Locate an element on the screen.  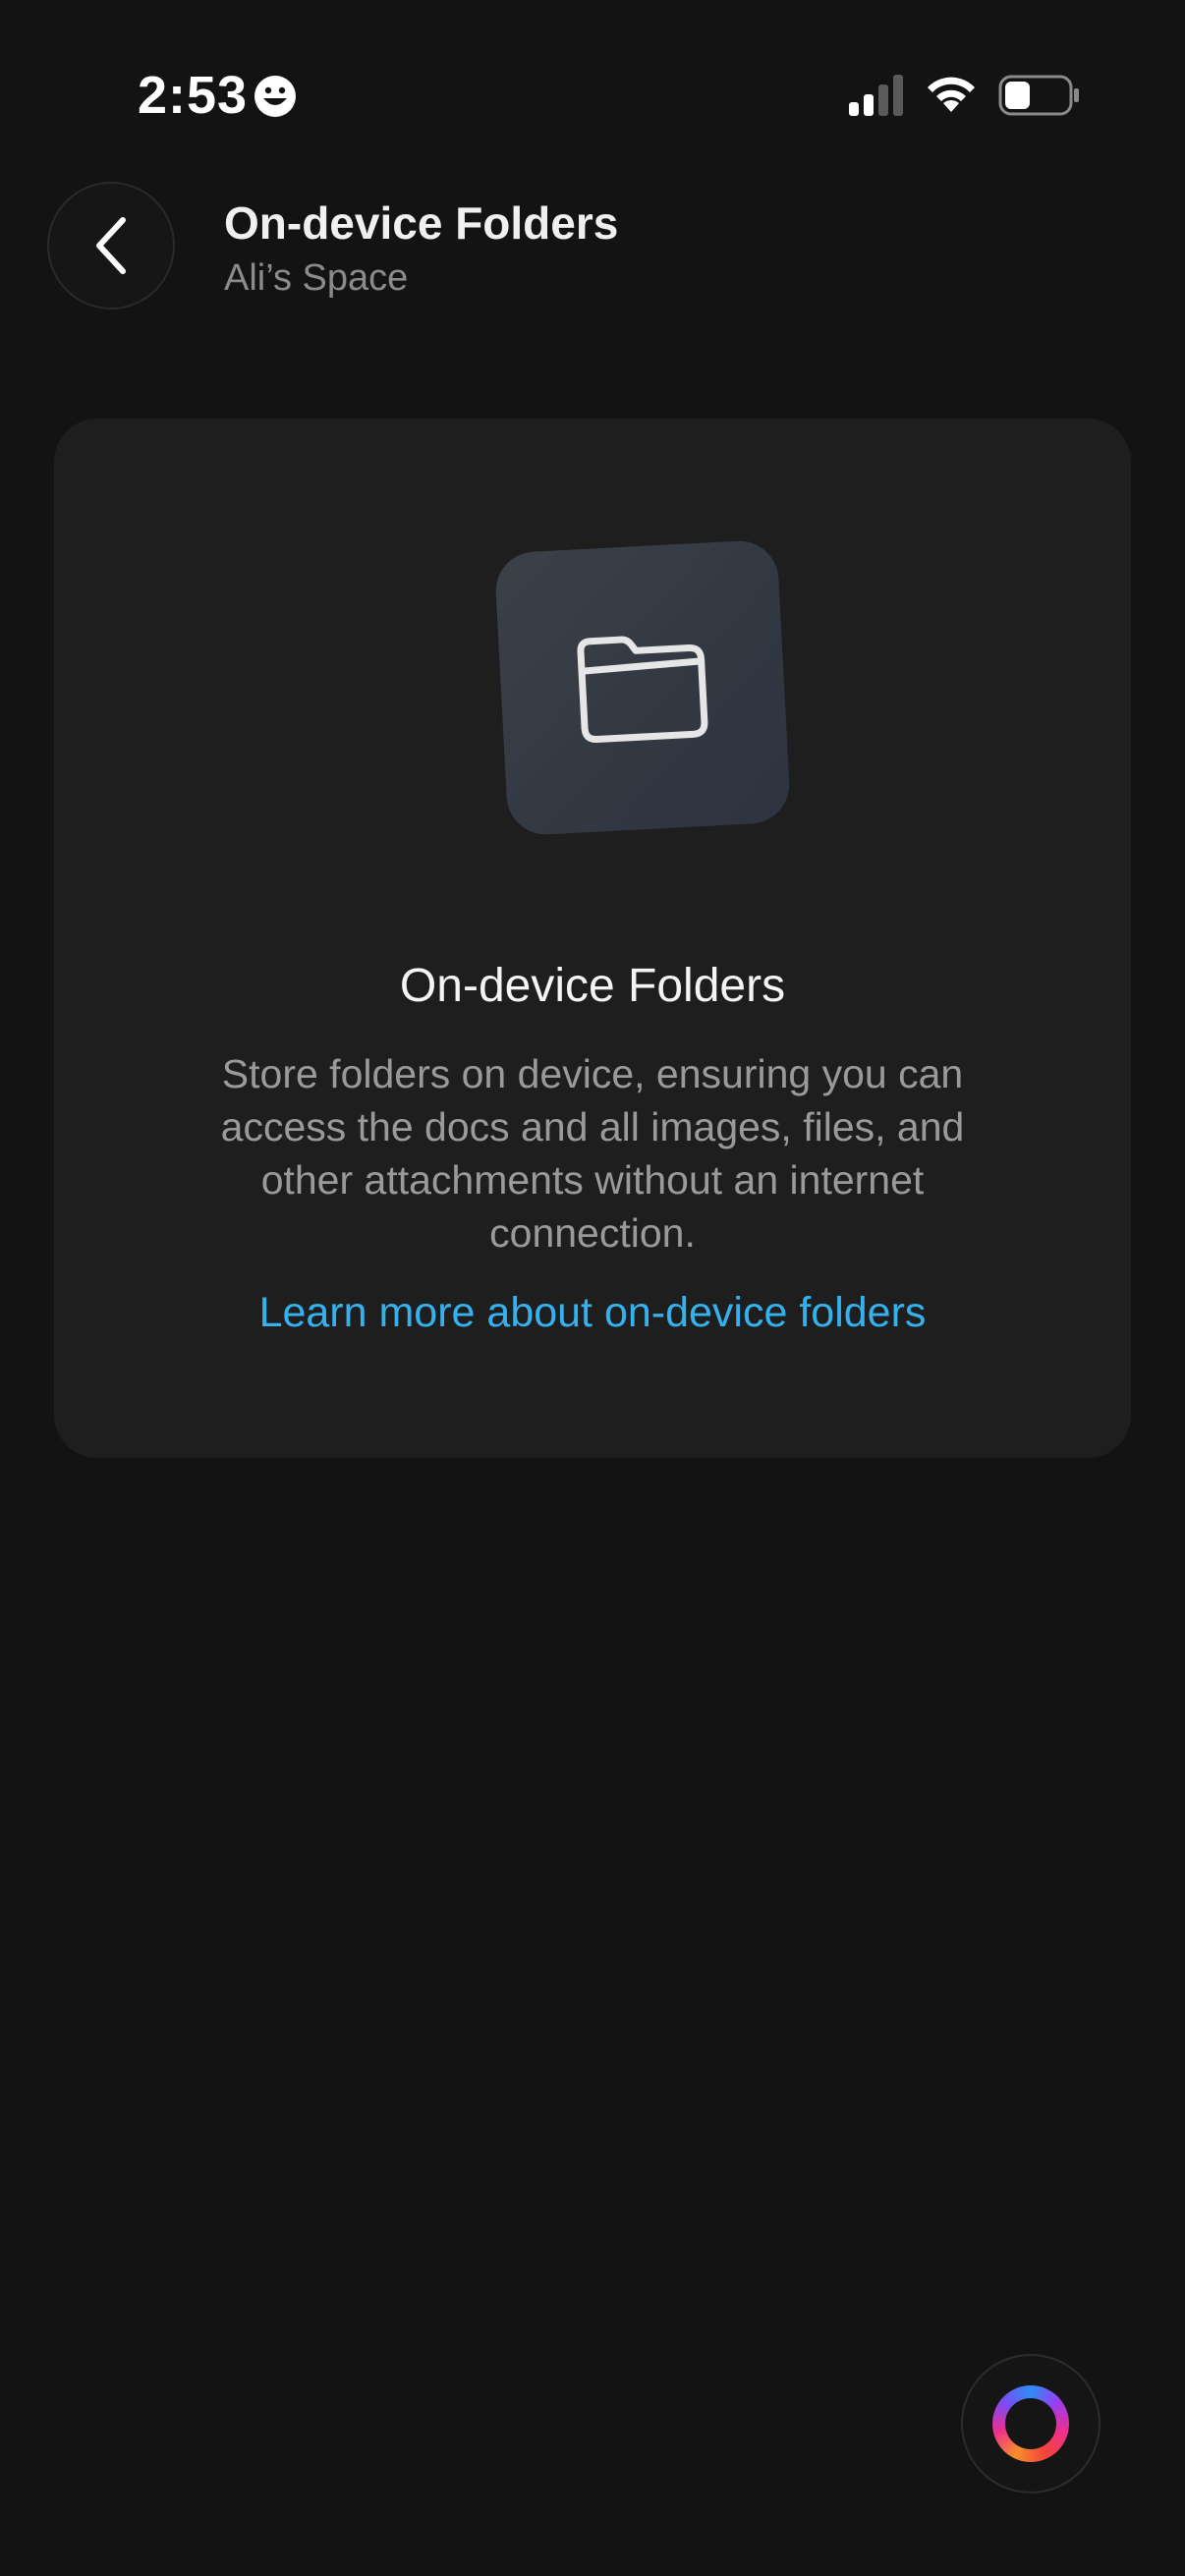
assistant-button is located at coordinates (1030, 2423).